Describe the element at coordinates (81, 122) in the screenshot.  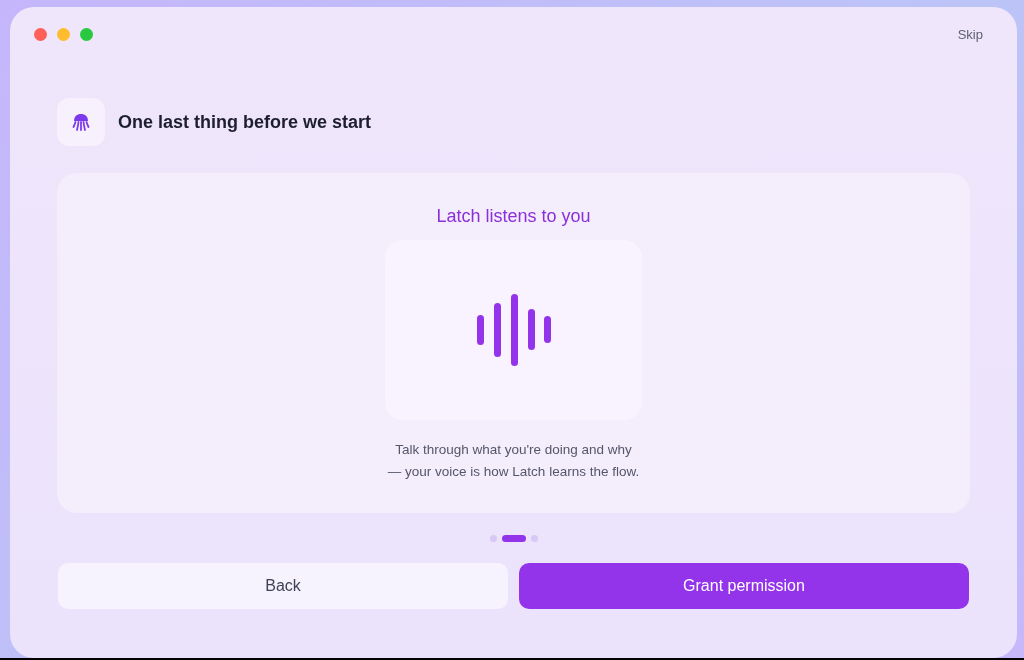
I see `jellyfish-icon` at that location.